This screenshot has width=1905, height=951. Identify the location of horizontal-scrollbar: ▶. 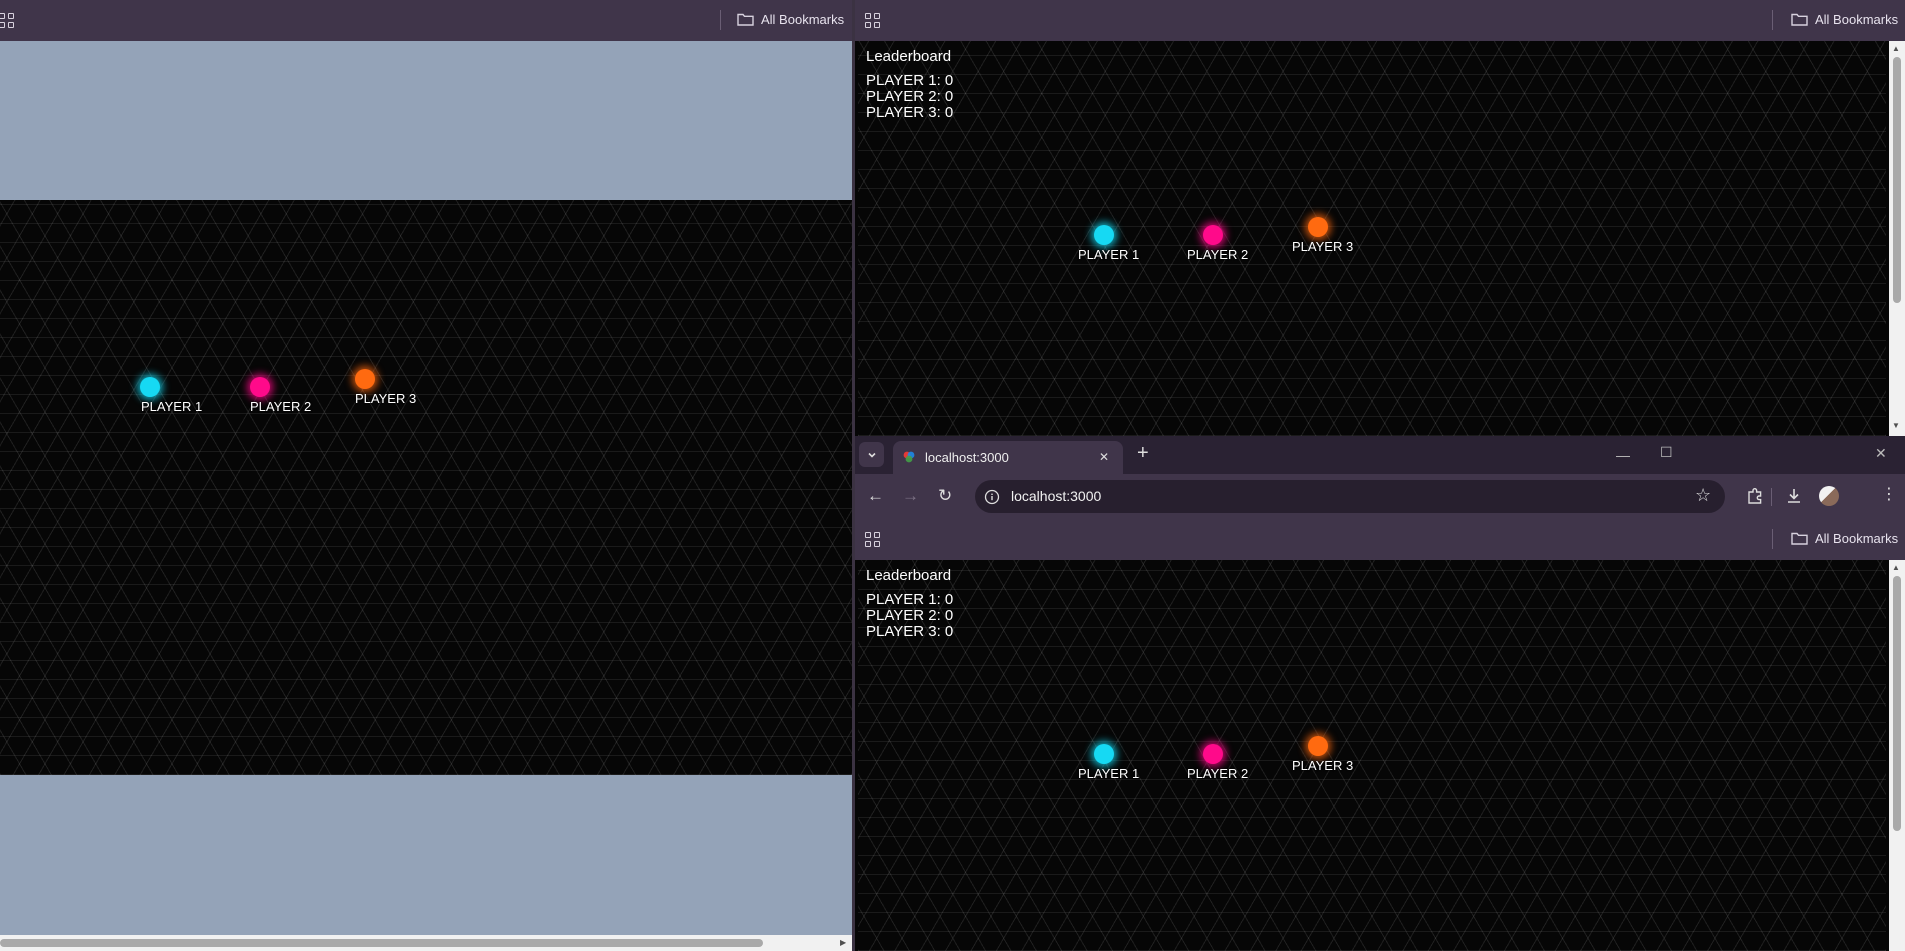
(426, 943).